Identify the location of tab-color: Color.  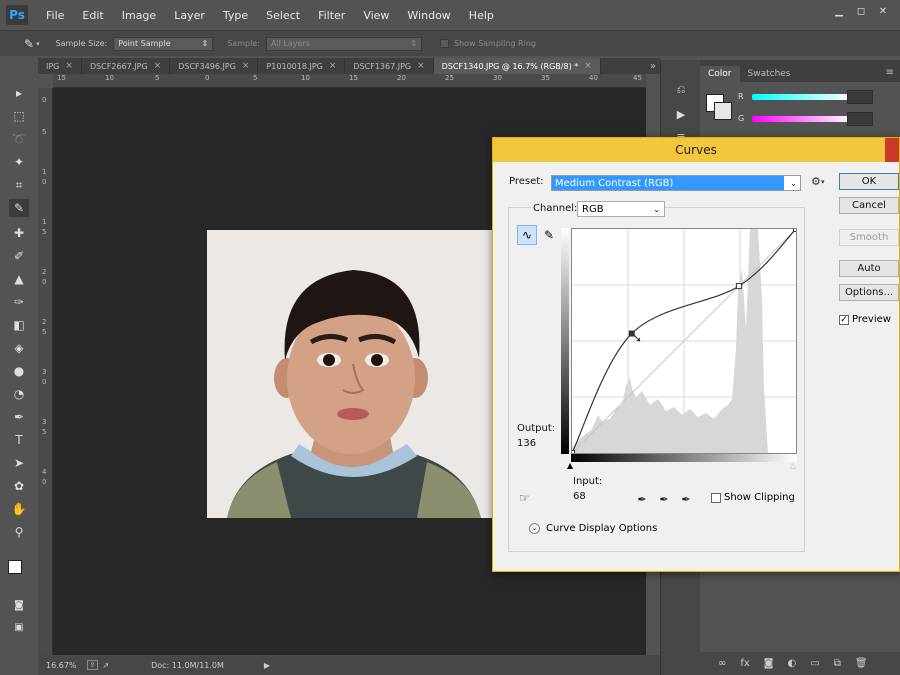
(720, 74).